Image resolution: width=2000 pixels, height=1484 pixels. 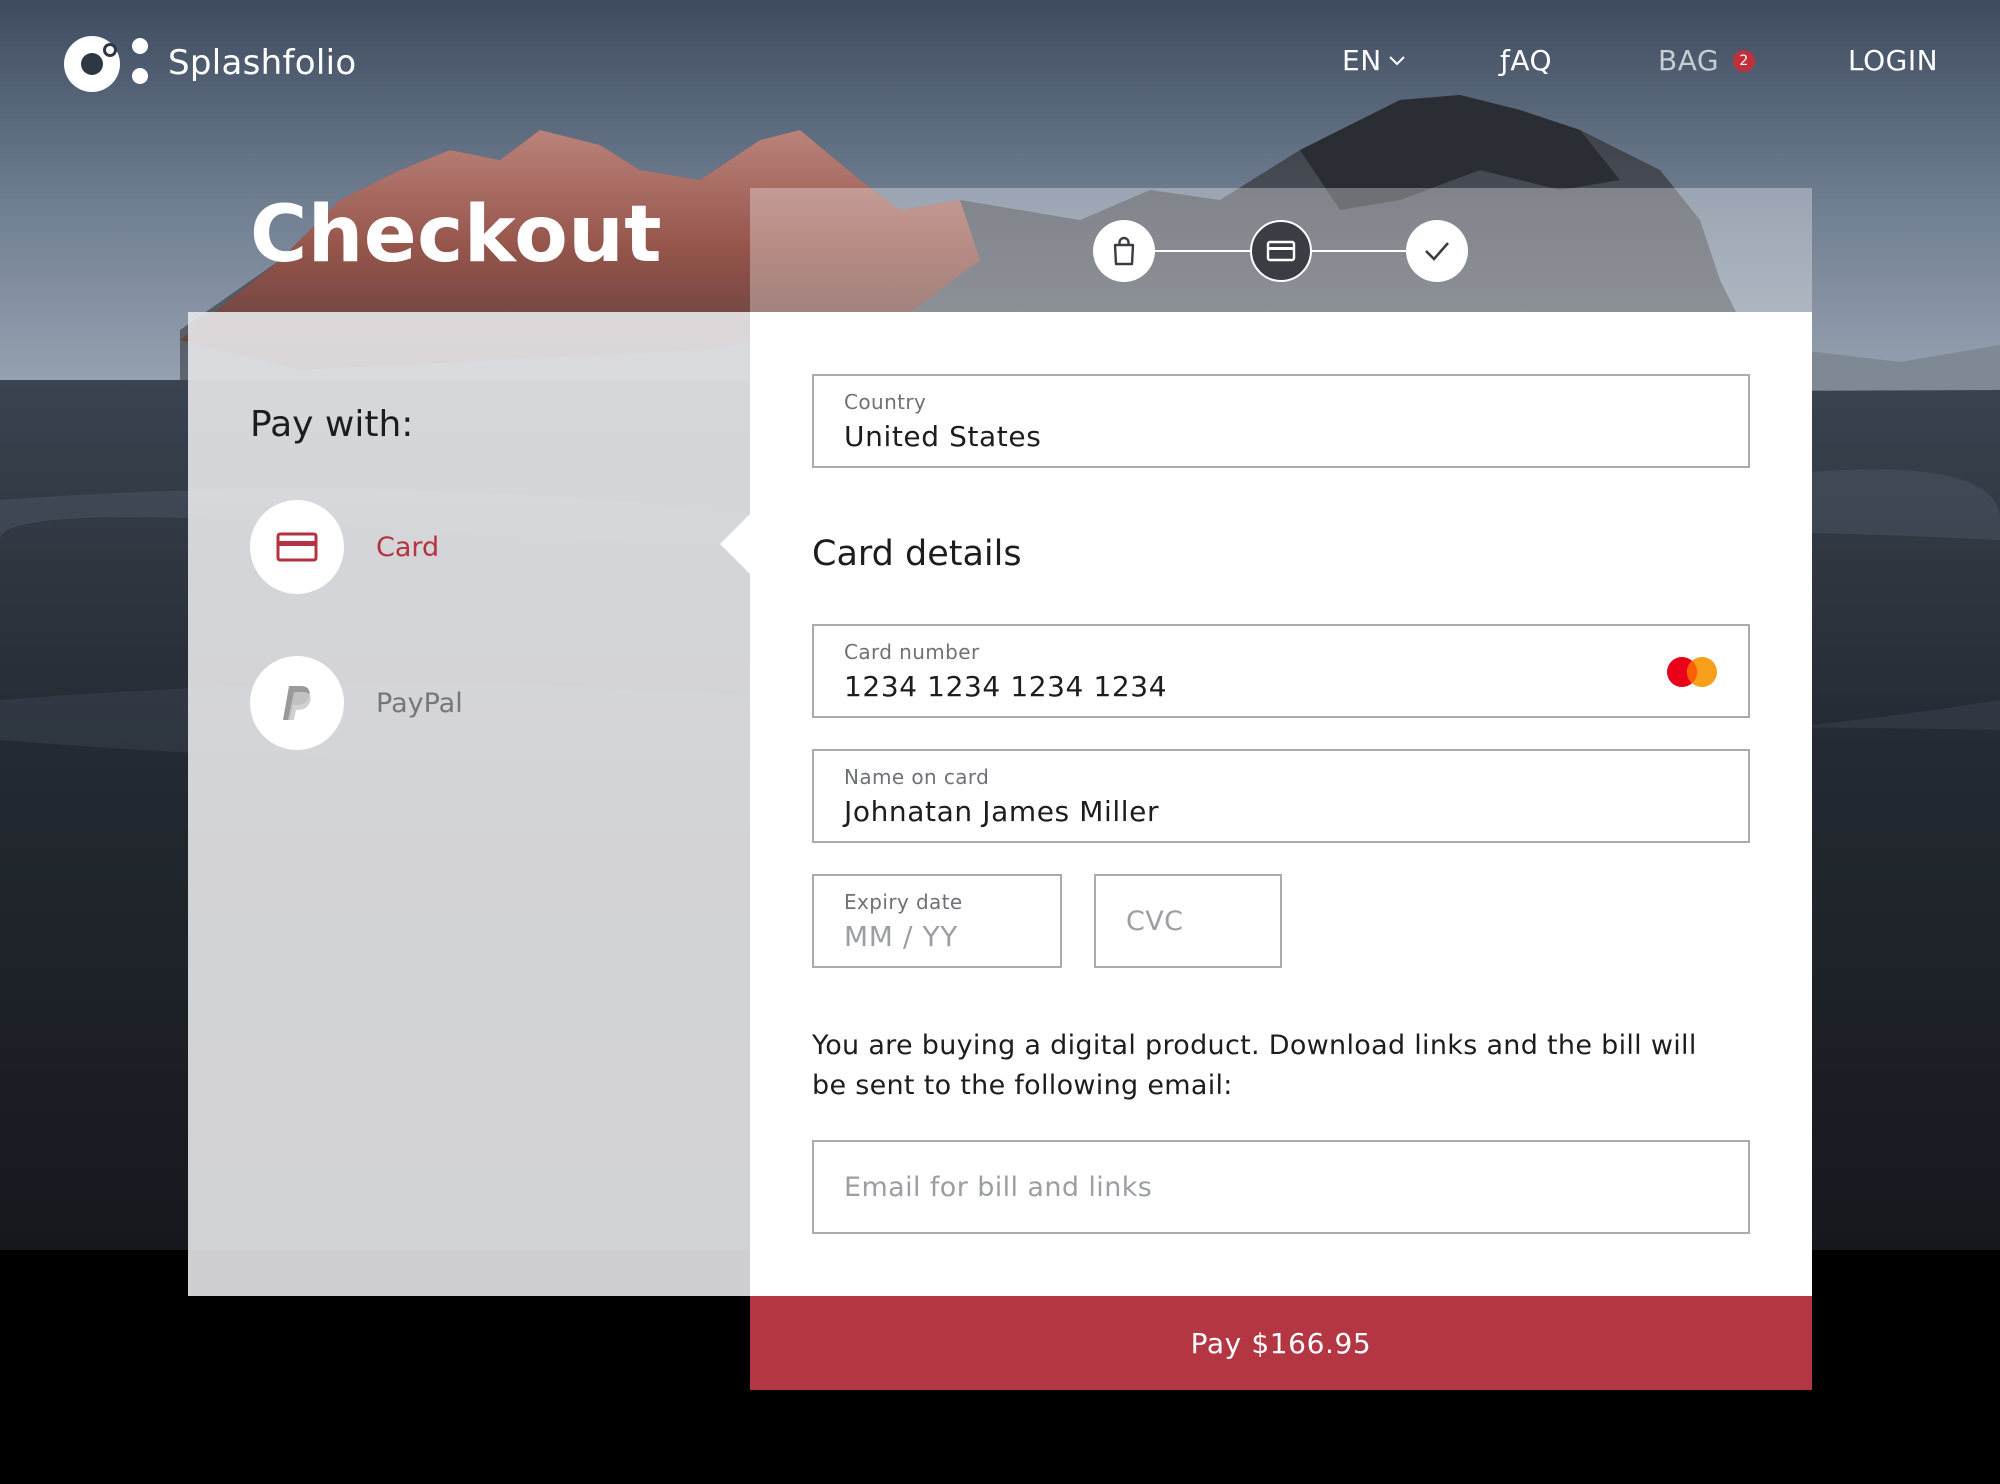 I want to click on name-on-card-value: Johnatan James Miller, so click(x=1002, y=811).